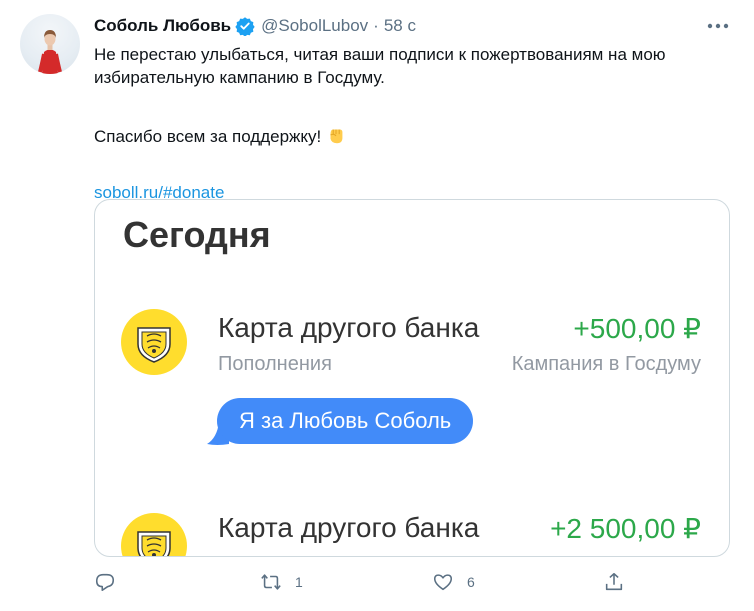 The image size is (754, 611). What do you see at coordinates (245, 26) in the screenshot?
I see `verified-badge-icon` at bounding box center [245, 26].